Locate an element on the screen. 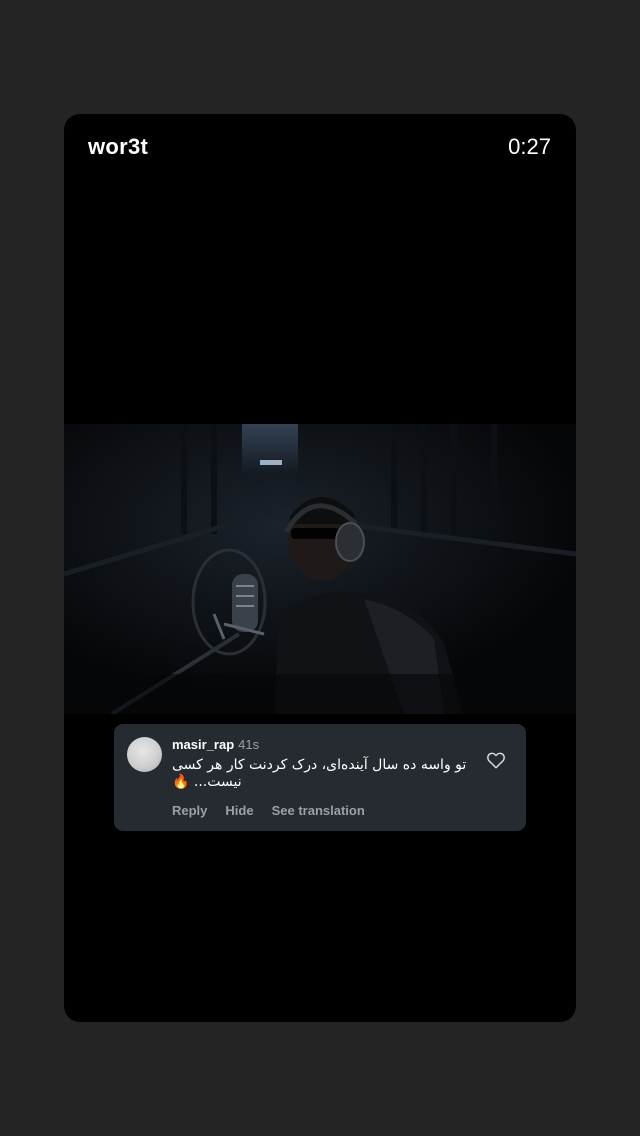  comment-meta: masir_rap 41s is located at coordinates (215, 745).